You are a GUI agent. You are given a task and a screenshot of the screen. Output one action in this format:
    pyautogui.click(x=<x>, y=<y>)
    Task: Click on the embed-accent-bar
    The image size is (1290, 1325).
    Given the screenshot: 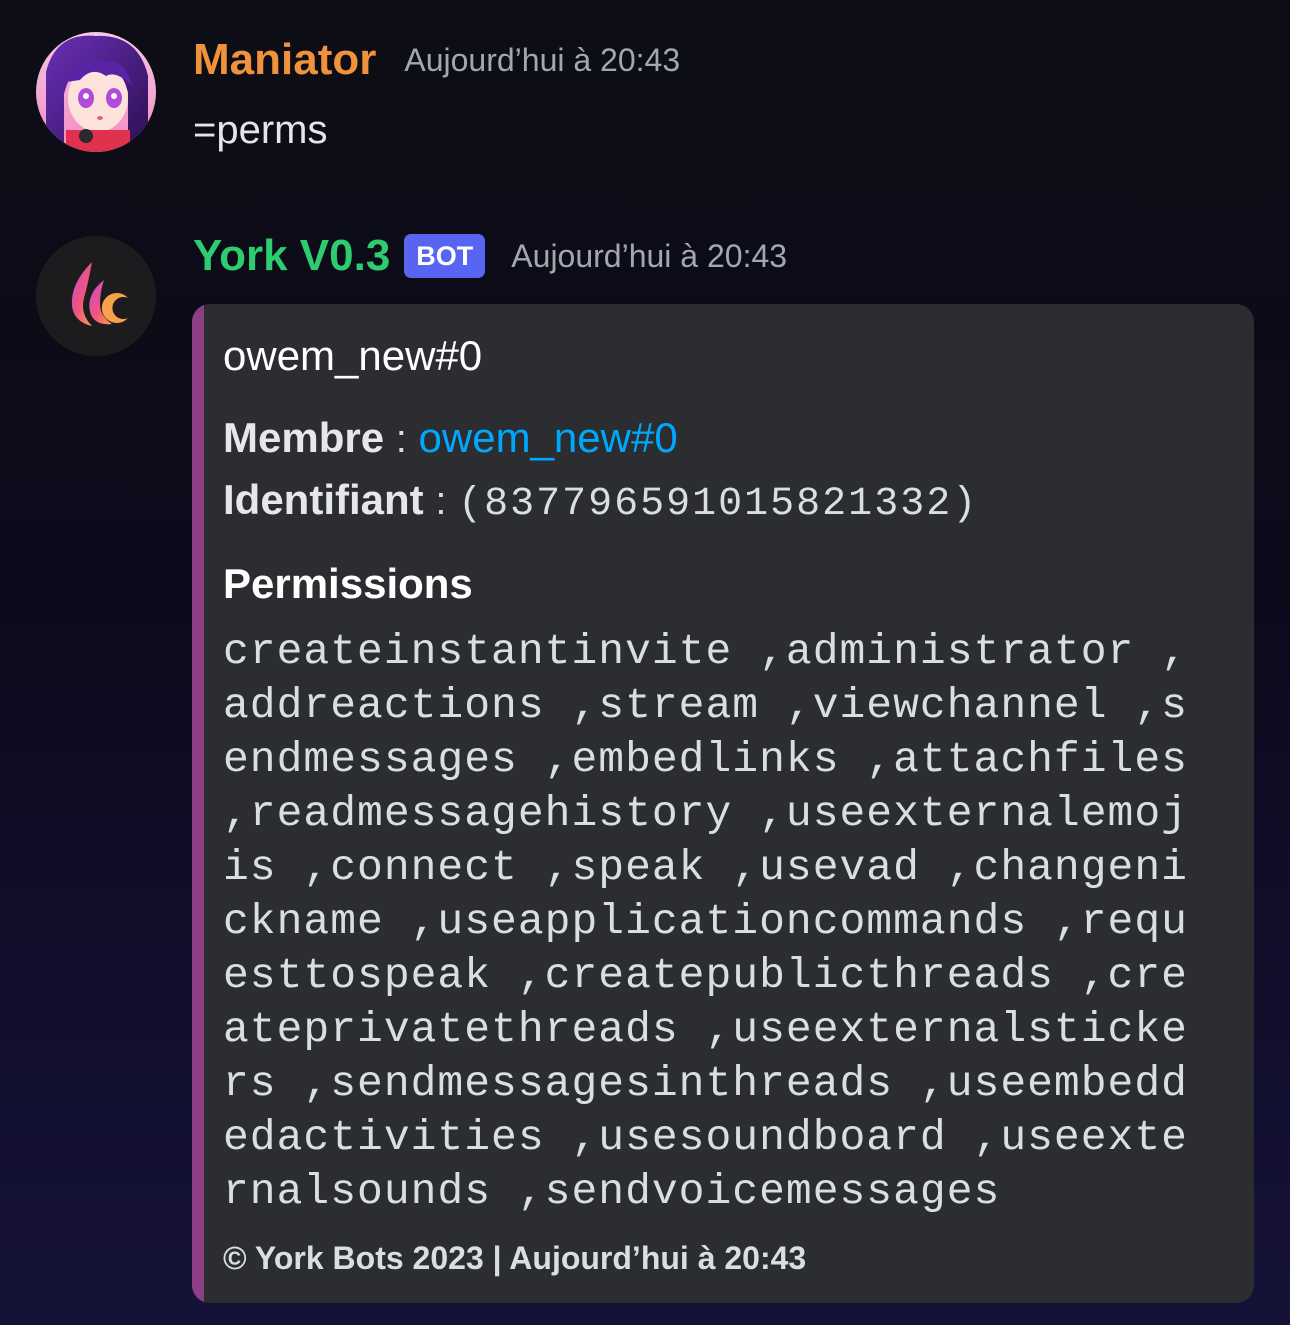 What is the action you would take?
    pyautogui.click(x=198, y=803)
    